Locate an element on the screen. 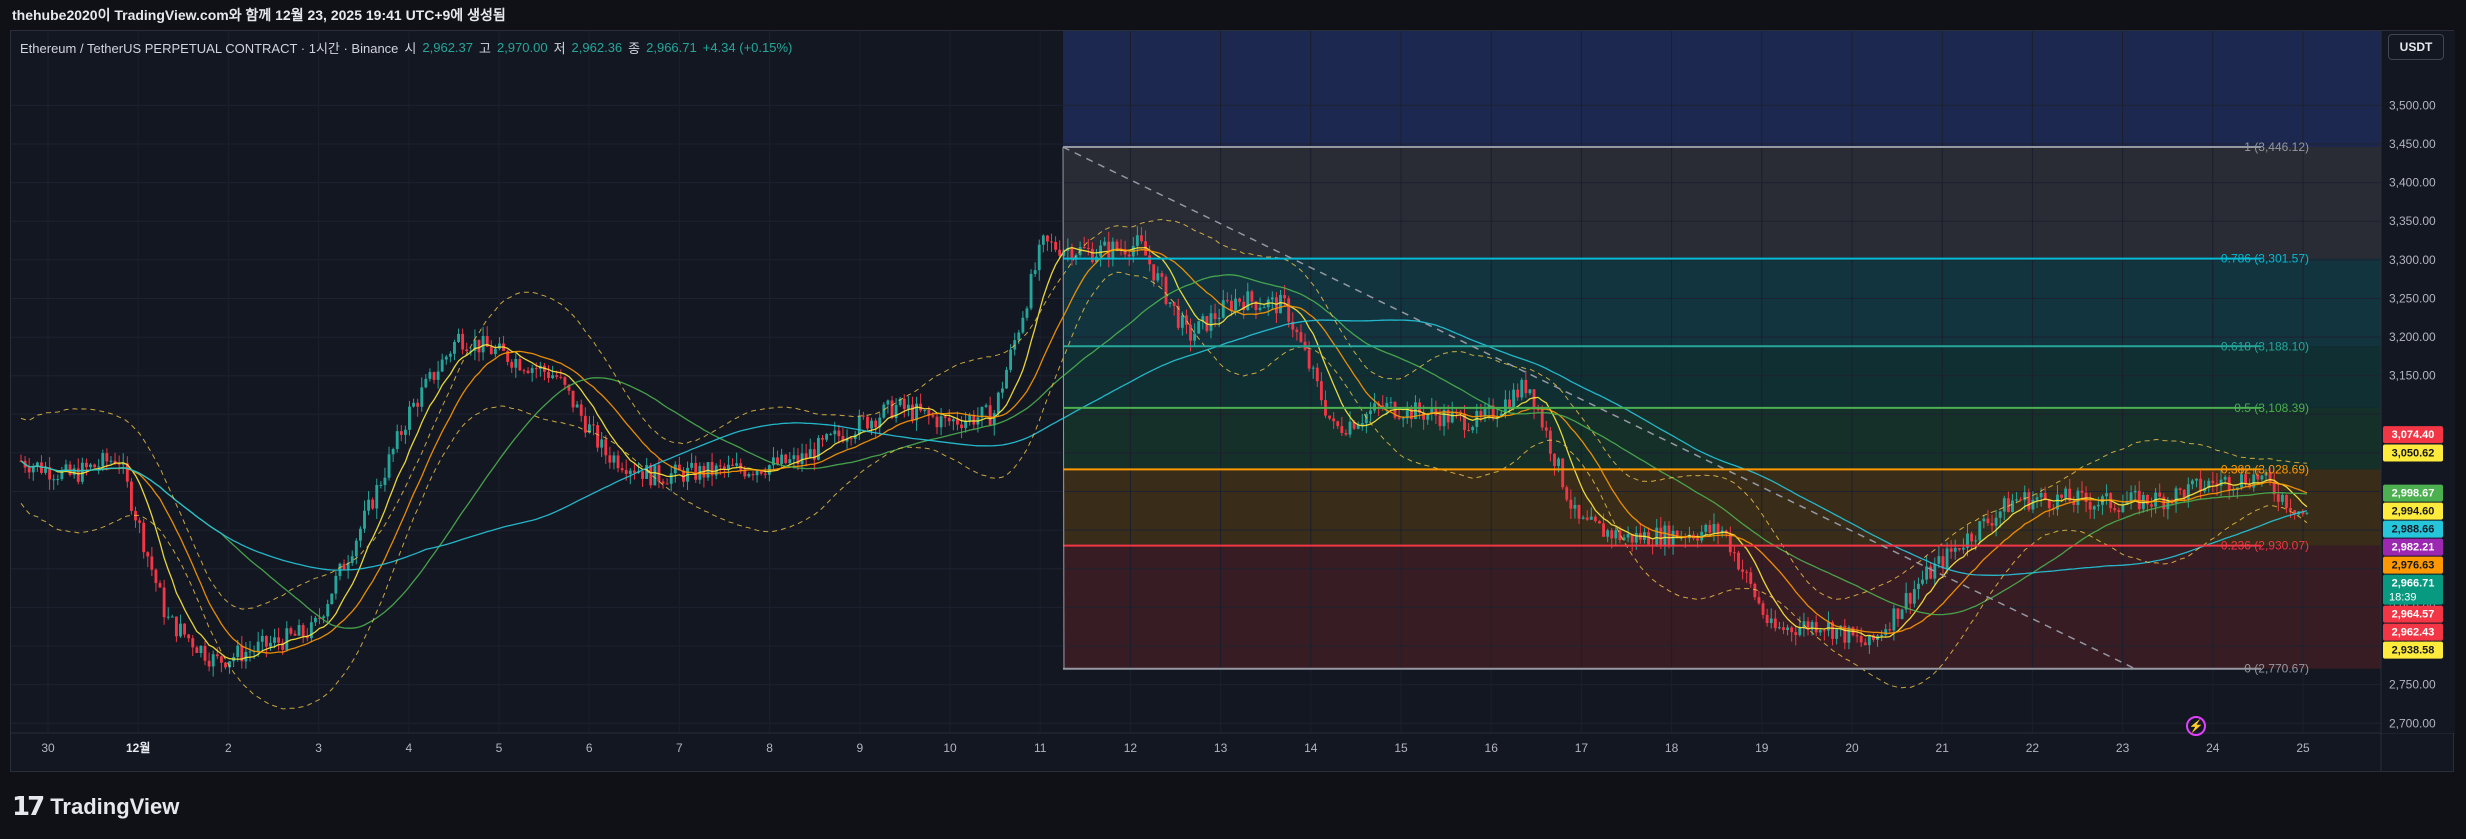 This screenshot has width=2466, height=839. fib-level-label: 0.618 (3,188.10) is located at coordinates (2265, 346).